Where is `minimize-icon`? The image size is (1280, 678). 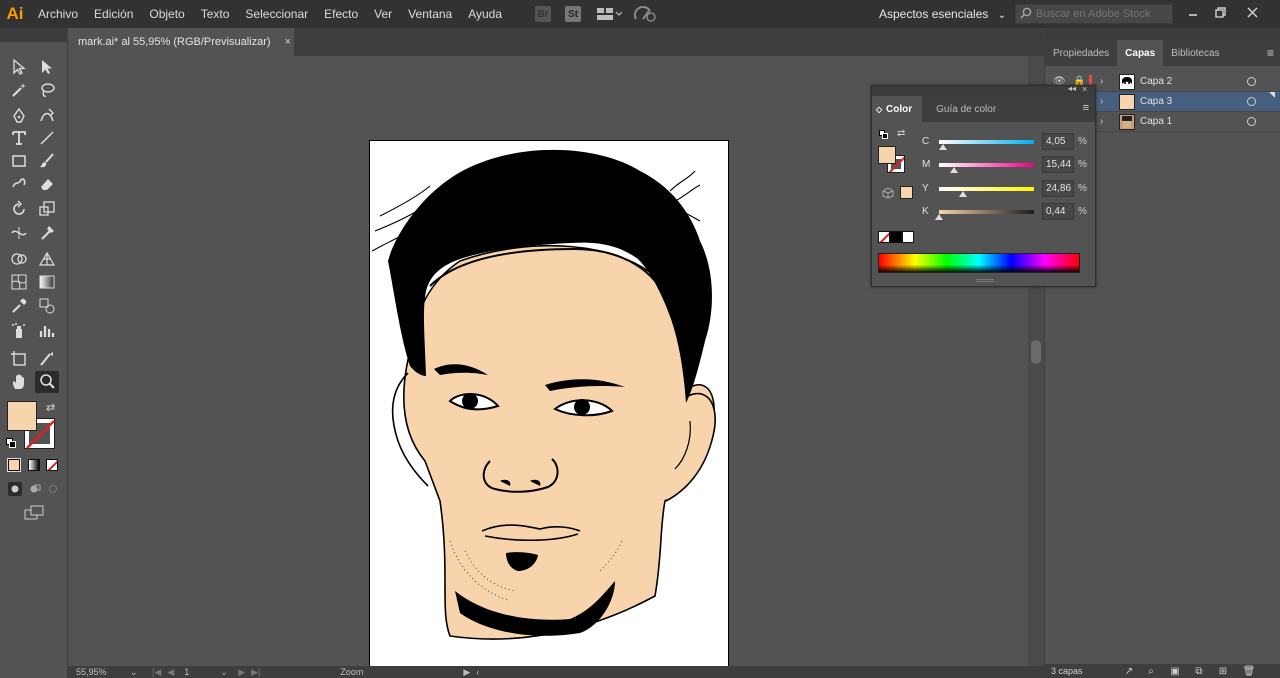
minimize-icon is located at coordinates (1193, 12).